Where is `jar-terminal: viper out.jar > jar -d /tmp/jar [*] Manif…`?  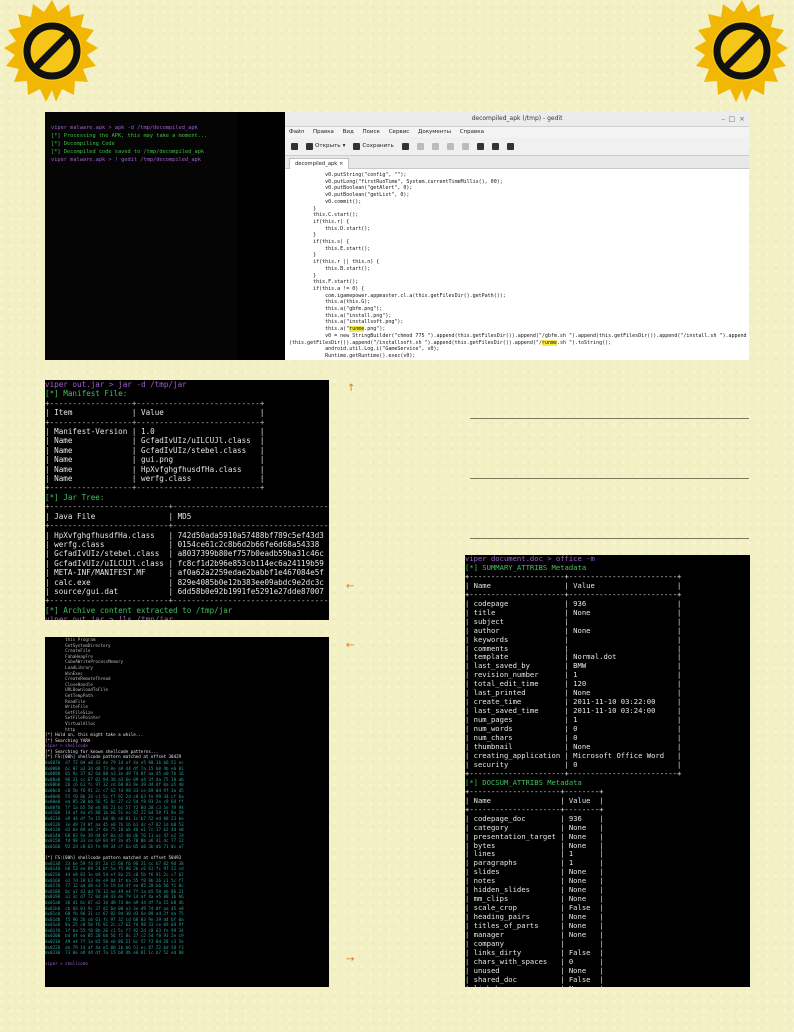 jar-terminal: viper out.jar > jar -d /tmp/jar [*] Manif… is located at coordinates (187, 500).